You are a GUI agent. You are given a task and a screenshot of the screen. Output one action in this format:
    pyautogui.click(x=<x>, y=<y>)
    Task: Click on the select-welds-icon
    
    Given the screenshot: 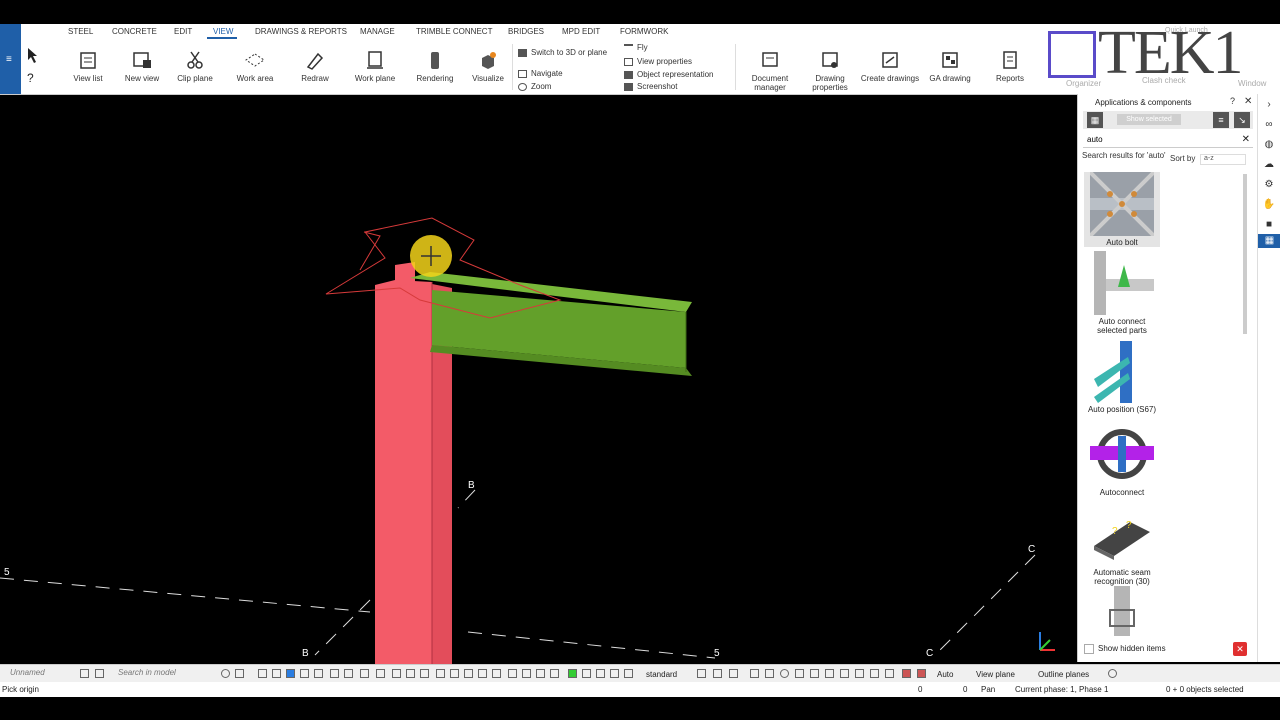 What is the action you would take?
    pyautogui.click(x=348, y=673)
    